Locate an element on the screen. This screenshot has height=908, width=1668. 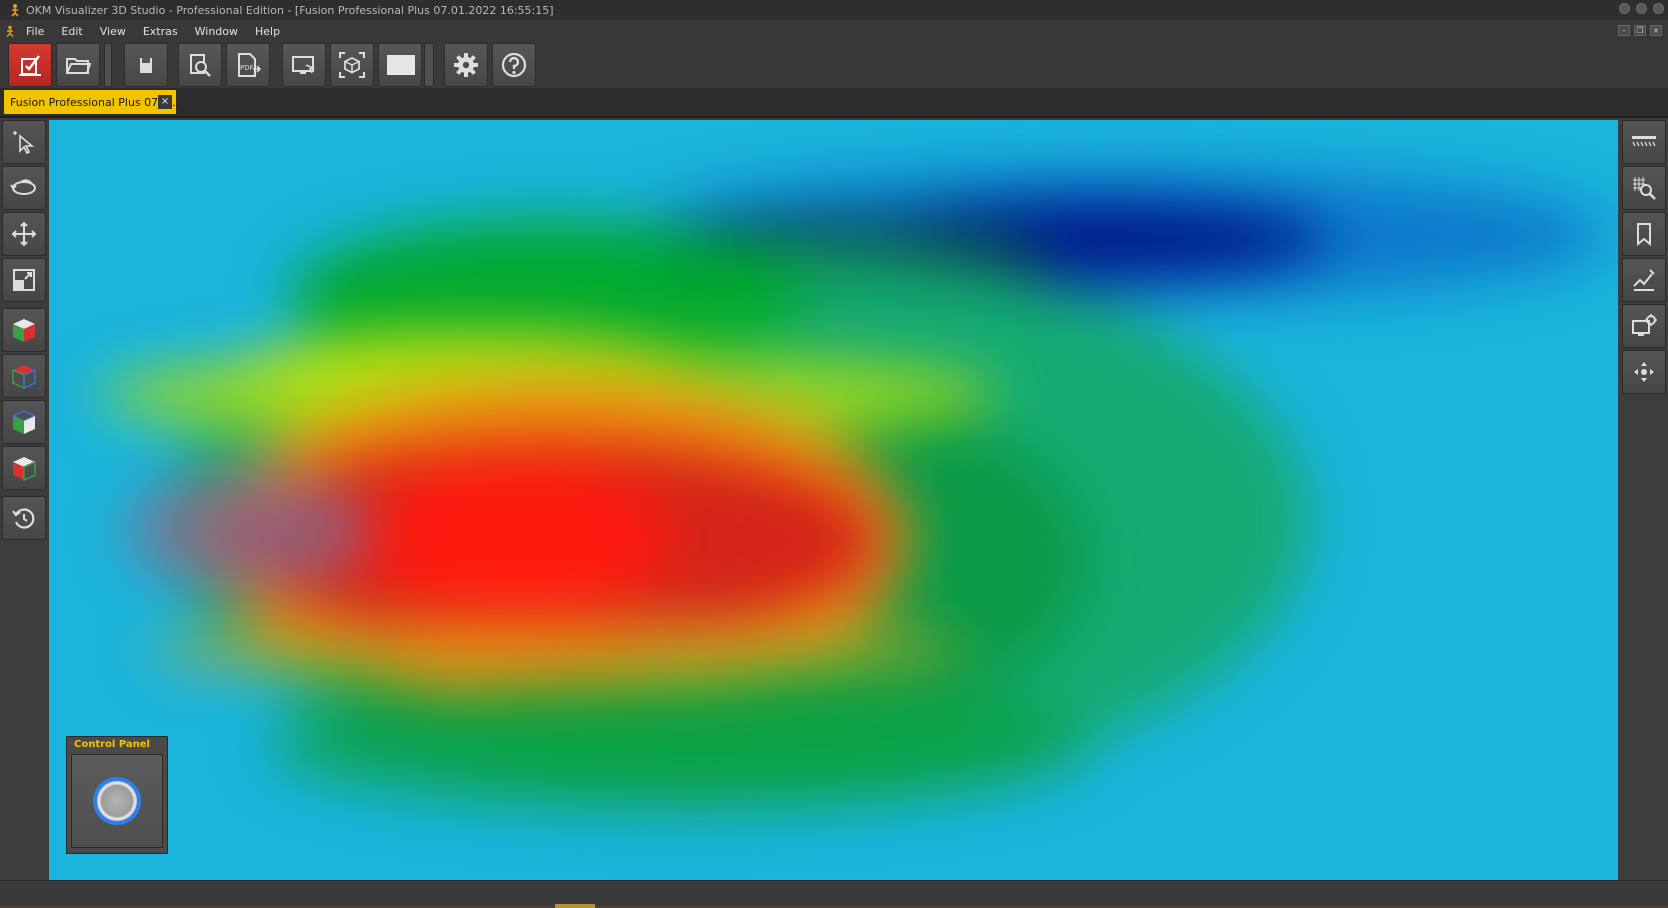
background-color-icon is located at coordinates (401, 65).